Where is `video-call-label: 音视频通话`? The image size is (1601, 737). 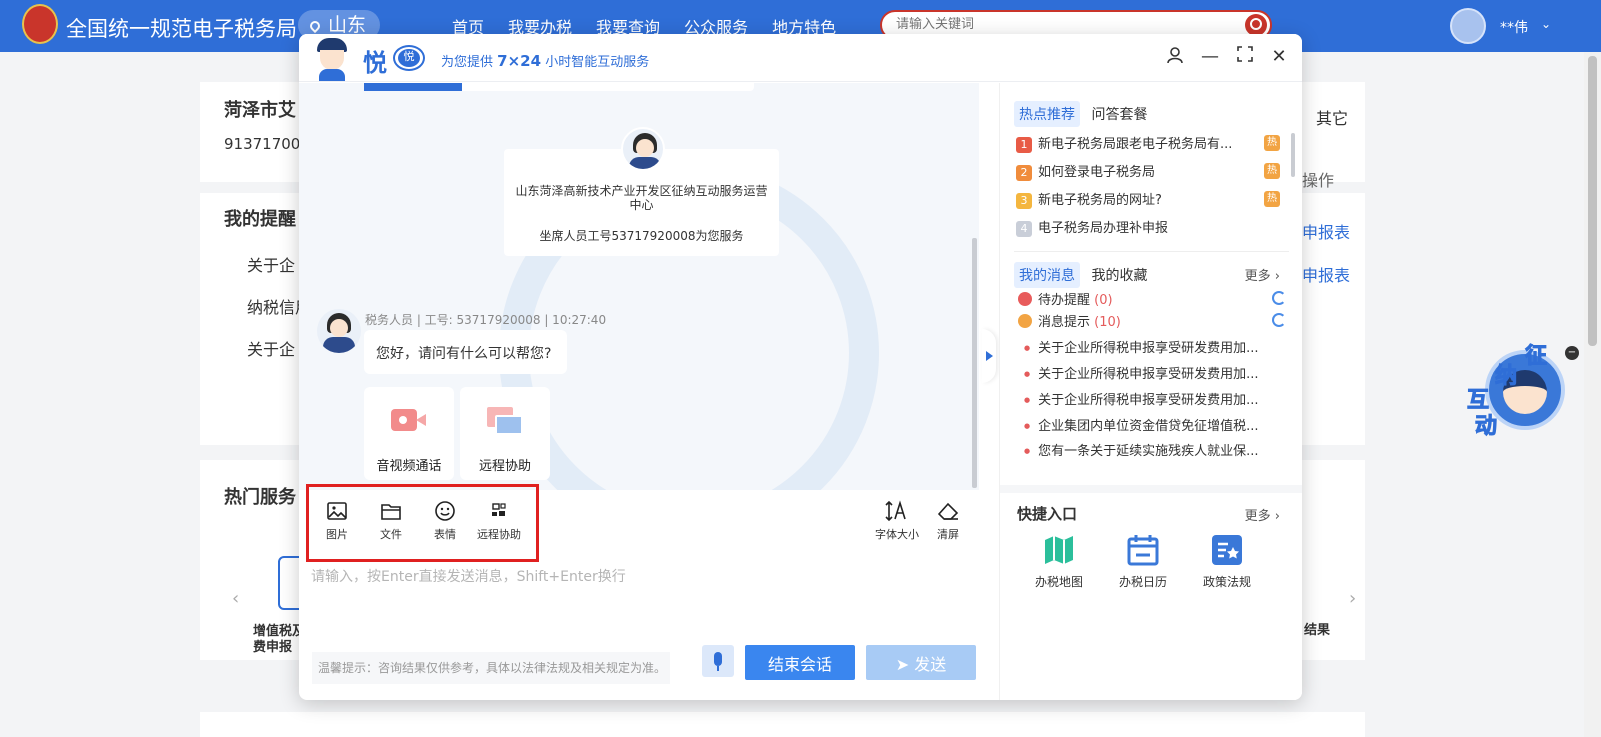 video-call-label: 音视频通话 is located at coordinates (409, 466).